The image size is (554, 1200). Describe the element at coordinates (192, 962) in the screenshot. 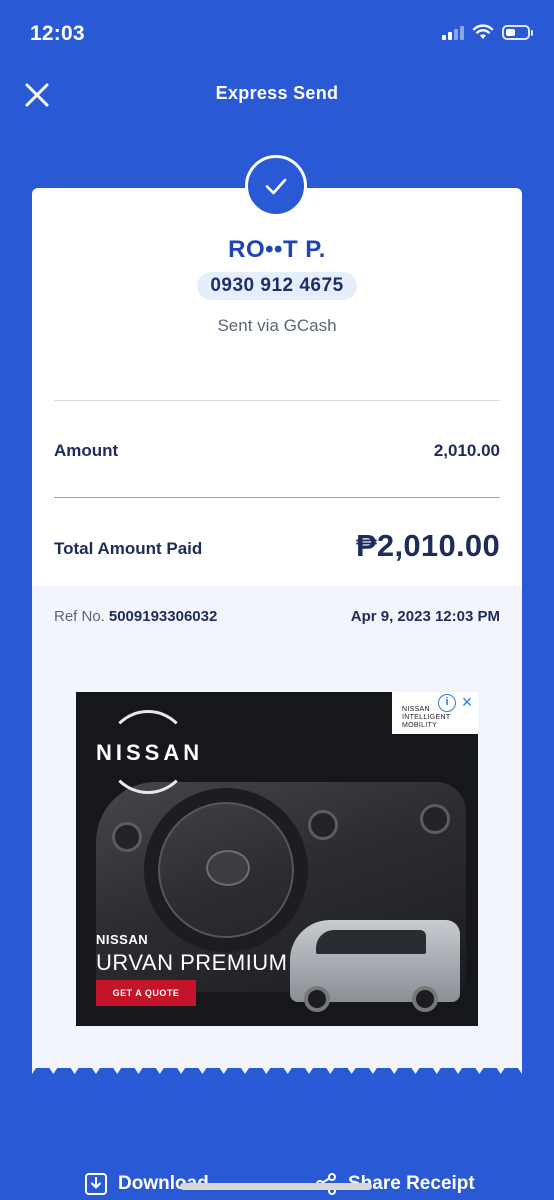

I see `ad-model: URVAN PREMIUM` at that location.